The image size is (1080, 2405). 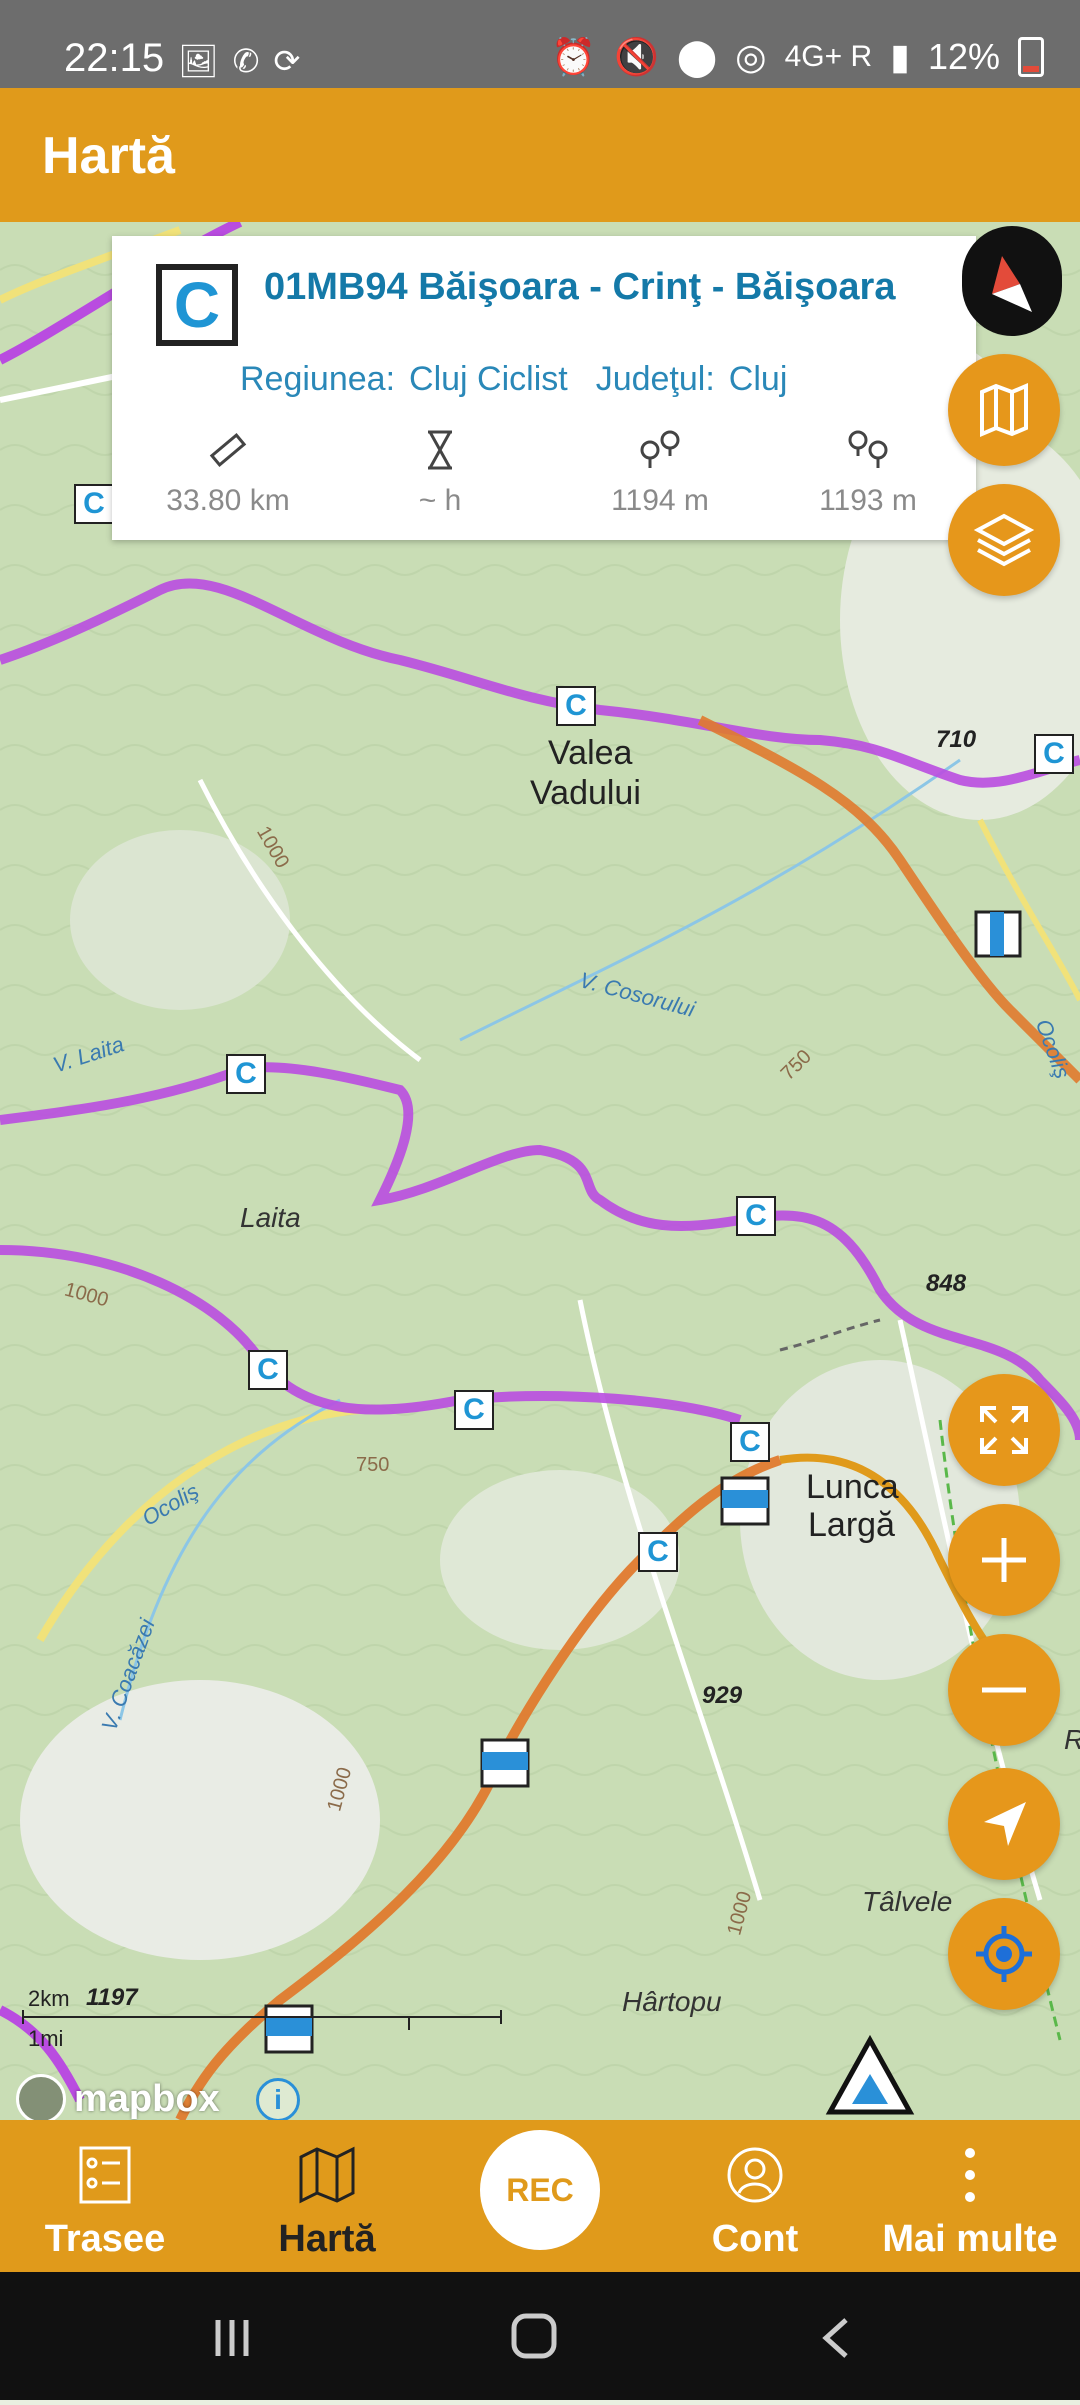 What do you see at coordinates (278, 2099) in the screenshot?
I see `info-icon: i` at bounding box center [278, 2099].